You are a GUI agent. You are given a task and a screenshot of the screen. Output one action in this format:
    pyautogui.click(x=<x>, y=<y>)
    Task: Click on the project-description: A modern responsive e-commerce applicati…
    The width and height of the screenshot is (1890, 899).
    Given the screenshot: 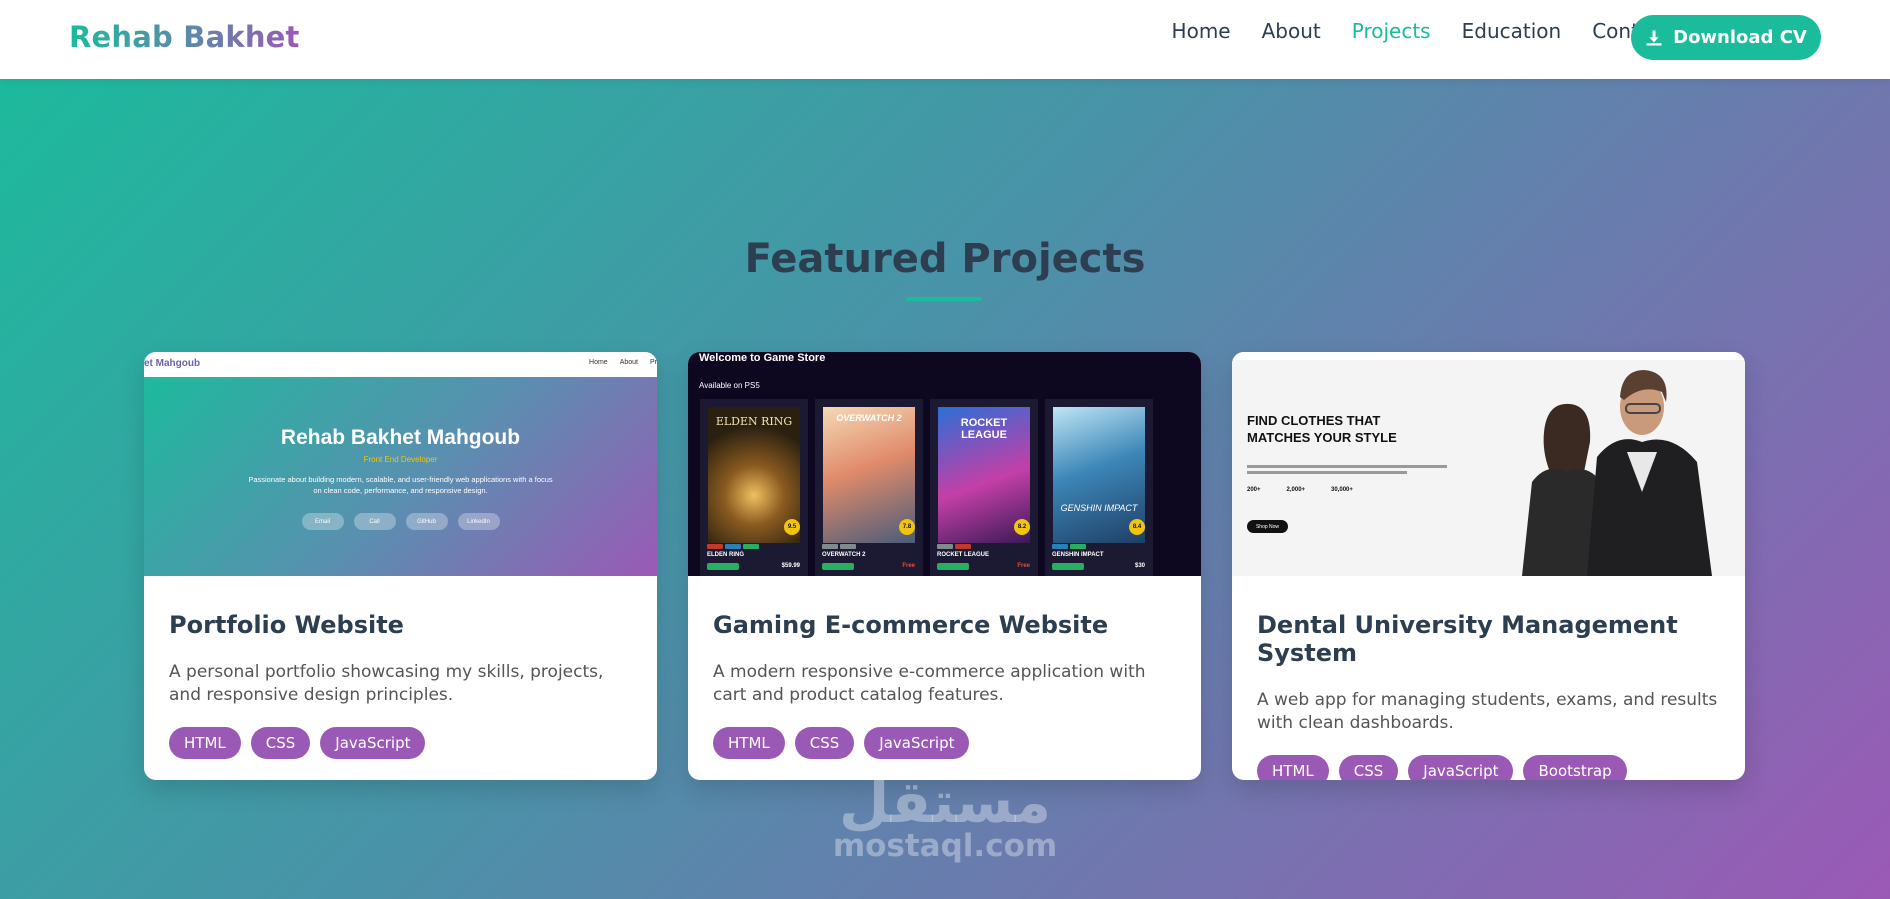 What is the action you would take?
    pyautogui.click(x=929, y=683)
    